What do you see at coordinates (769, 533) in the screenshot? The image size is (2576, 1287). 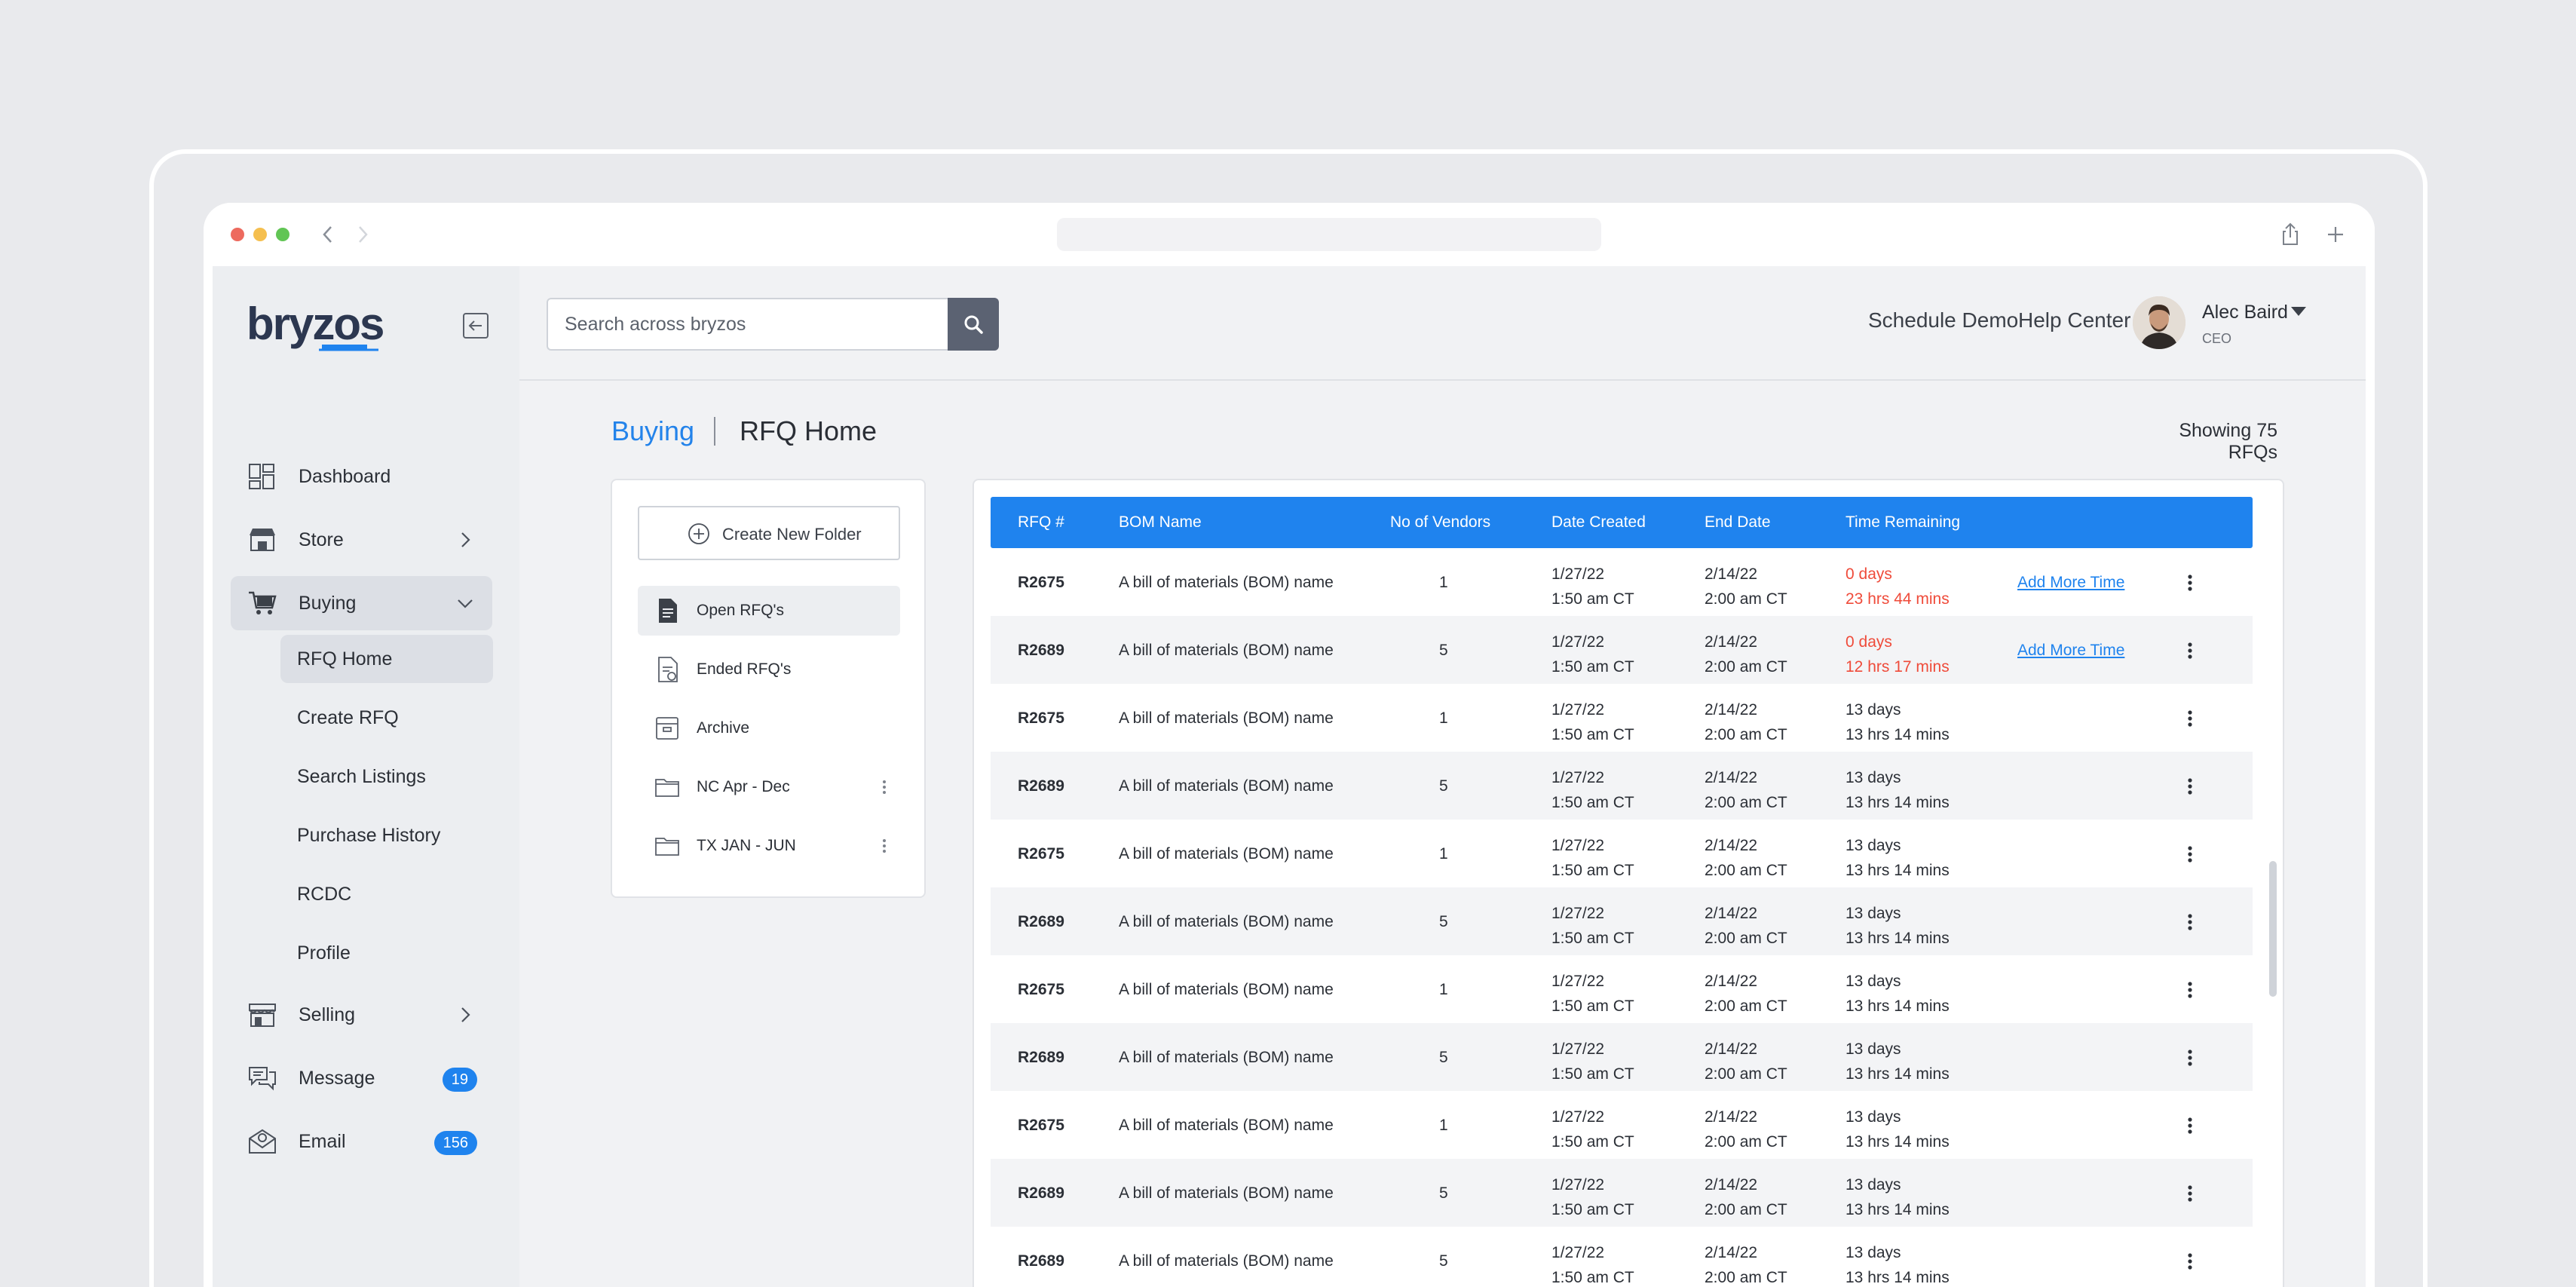 I see `create-folder-button: Create New Folder` at bounding box center [769, 533].